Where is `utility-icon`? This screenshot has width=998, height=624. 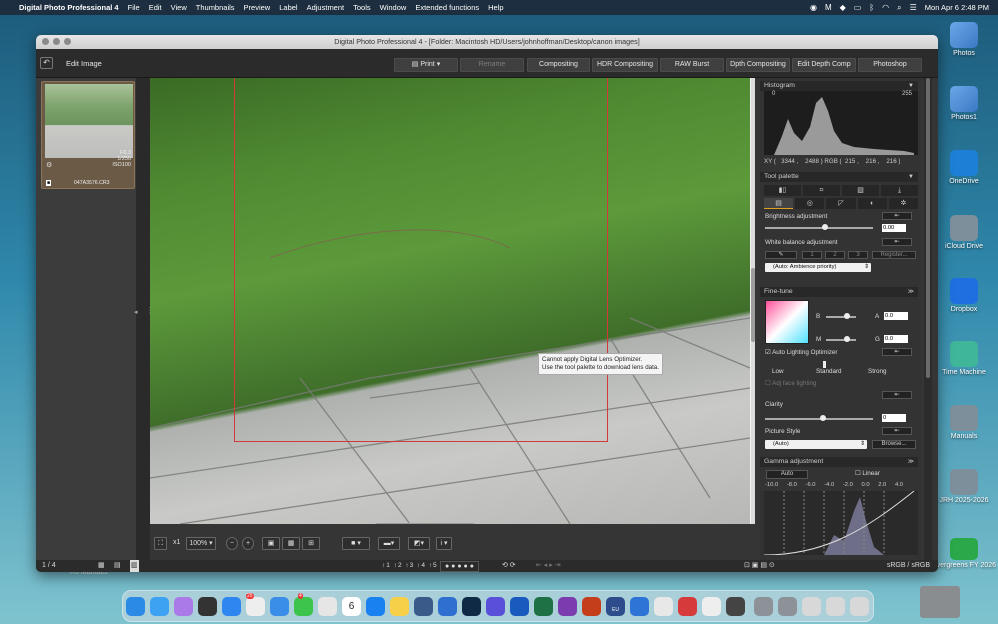
utility-icon is located at coordinates (639, 606).